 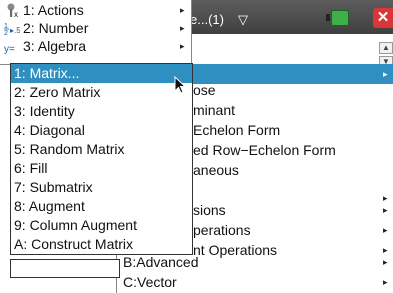 What do you see at coordinates (65, 268) in the screenshot?
I see `entry-line` at bounding box center [65, 268].